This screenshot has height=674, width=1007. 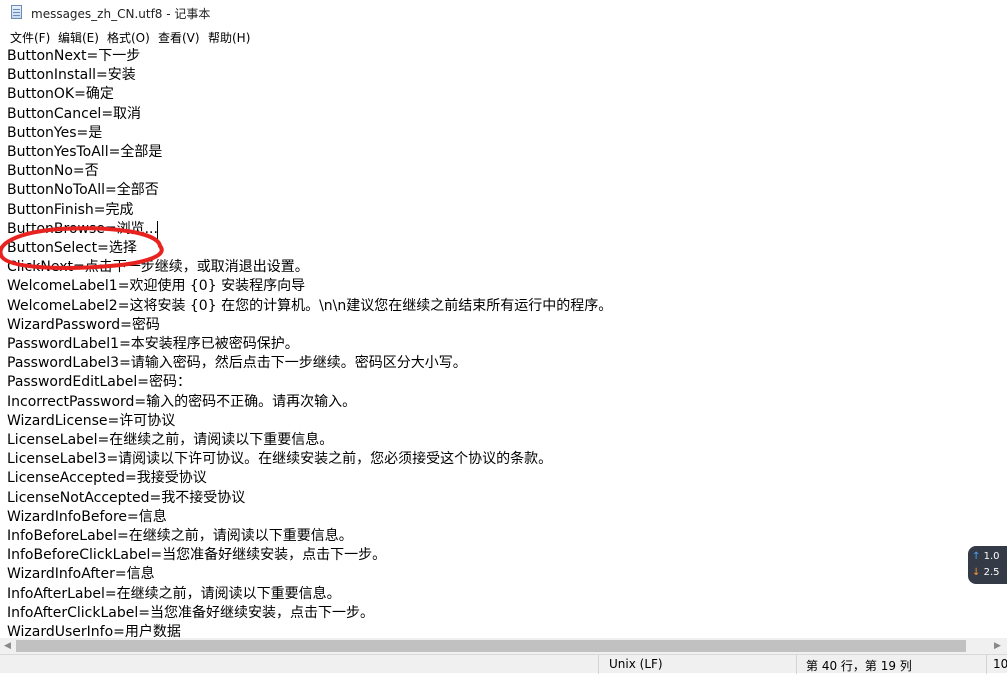 I want to click on text-line: WizardPassword=密码, so click(x=83, y=325).